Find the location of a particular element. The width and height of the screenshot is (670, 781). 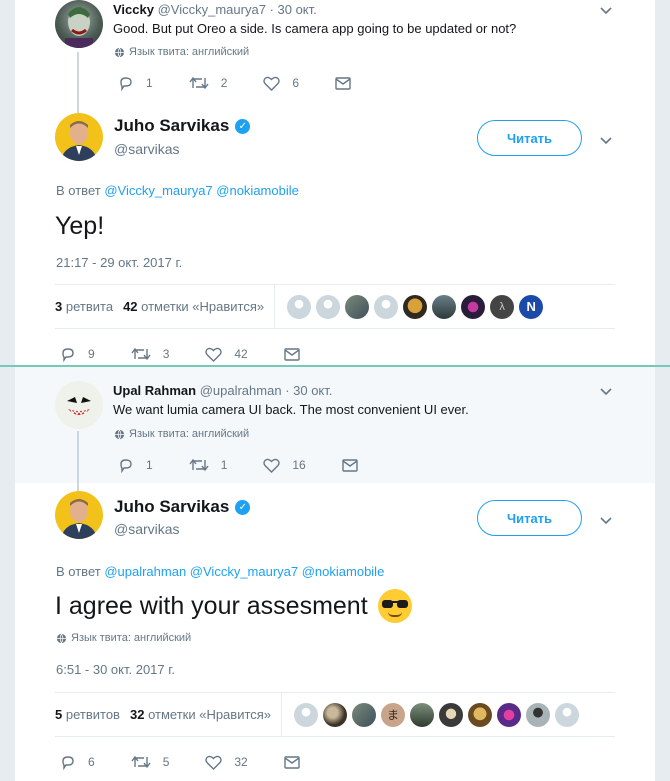

avatar-upalrahman is located at coordinates (79, 405).